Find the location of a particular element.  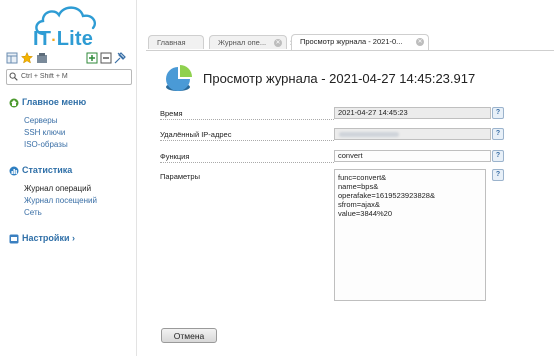

main-menu-icon is located at coordinates (14, 103).